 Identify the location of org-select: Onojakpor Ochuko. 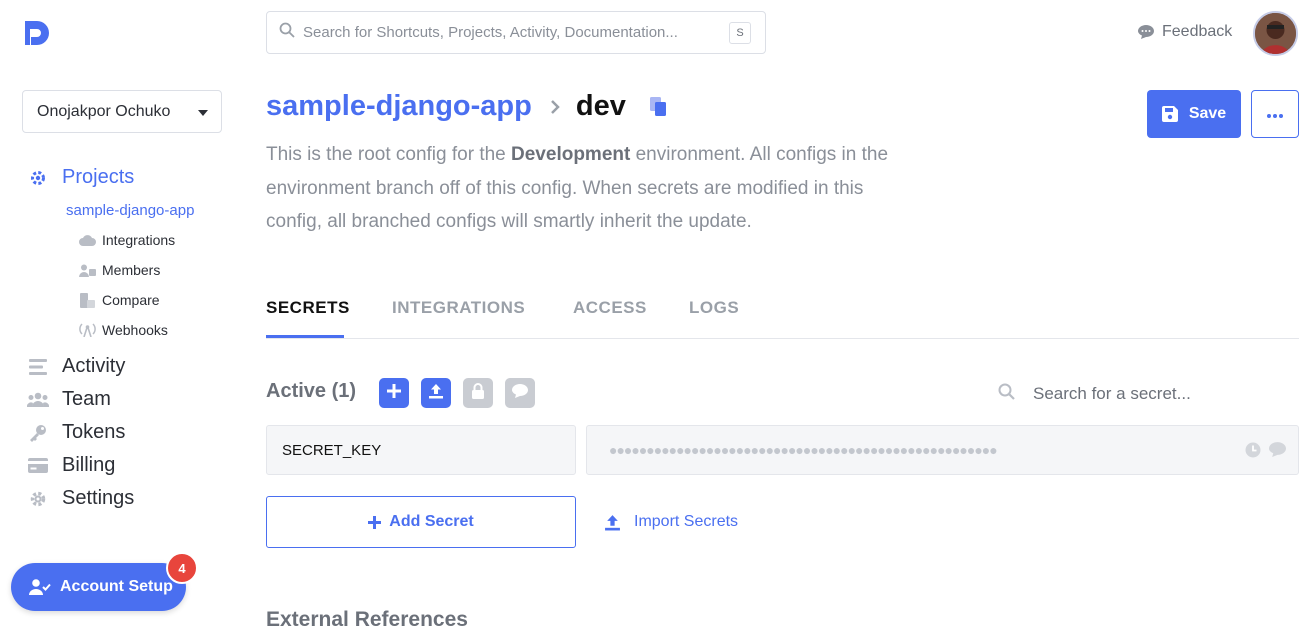
(122, 111).